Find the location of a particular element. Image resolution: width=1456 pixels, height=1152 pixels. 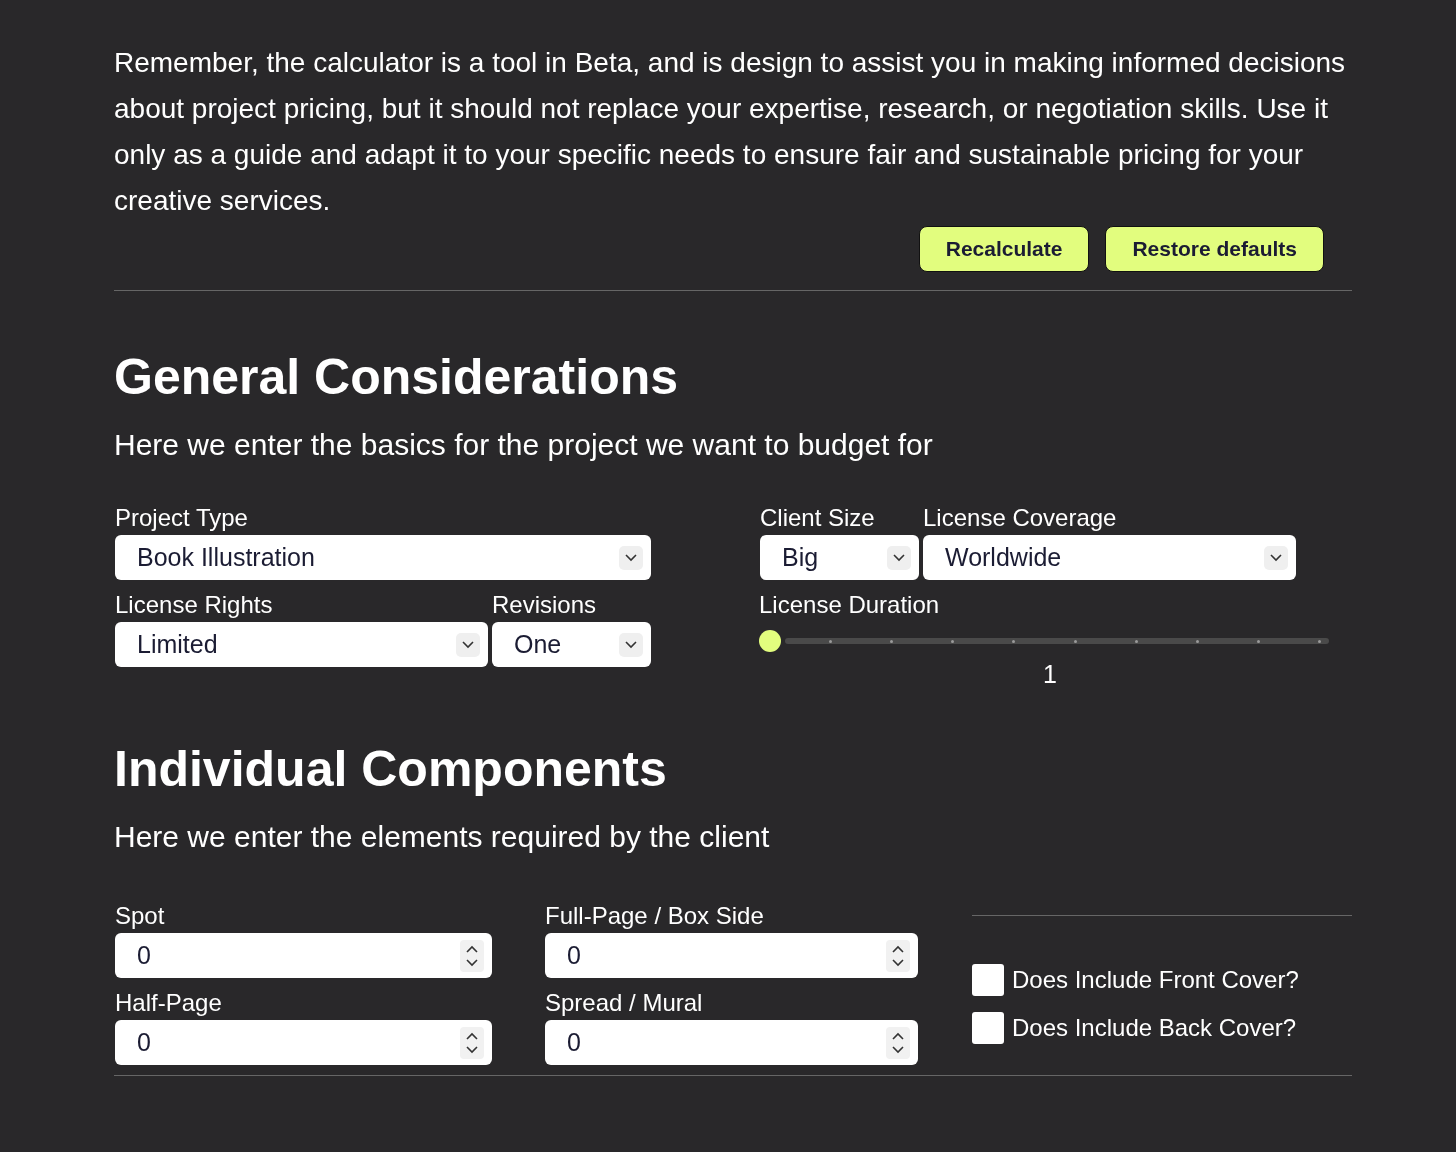

checkbox-label: Does Include Front Cover? is located at coordinates (1155, 980).